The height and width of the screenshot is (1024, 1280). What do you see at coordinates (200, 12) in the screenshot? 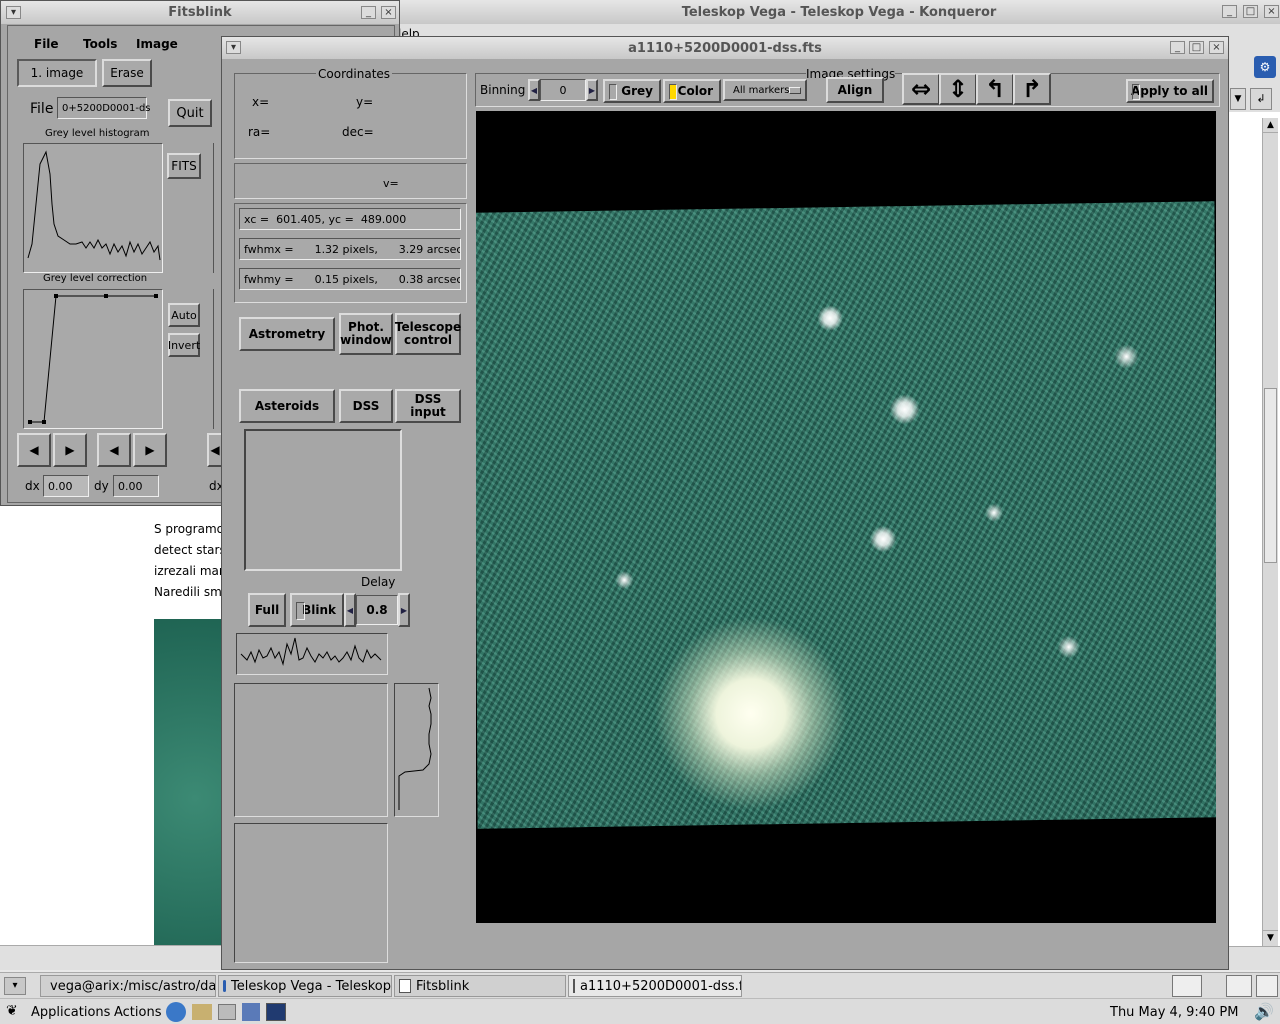
I see `fitsblink-titlebar: Fitsblink` at bounding box center [200, 12].